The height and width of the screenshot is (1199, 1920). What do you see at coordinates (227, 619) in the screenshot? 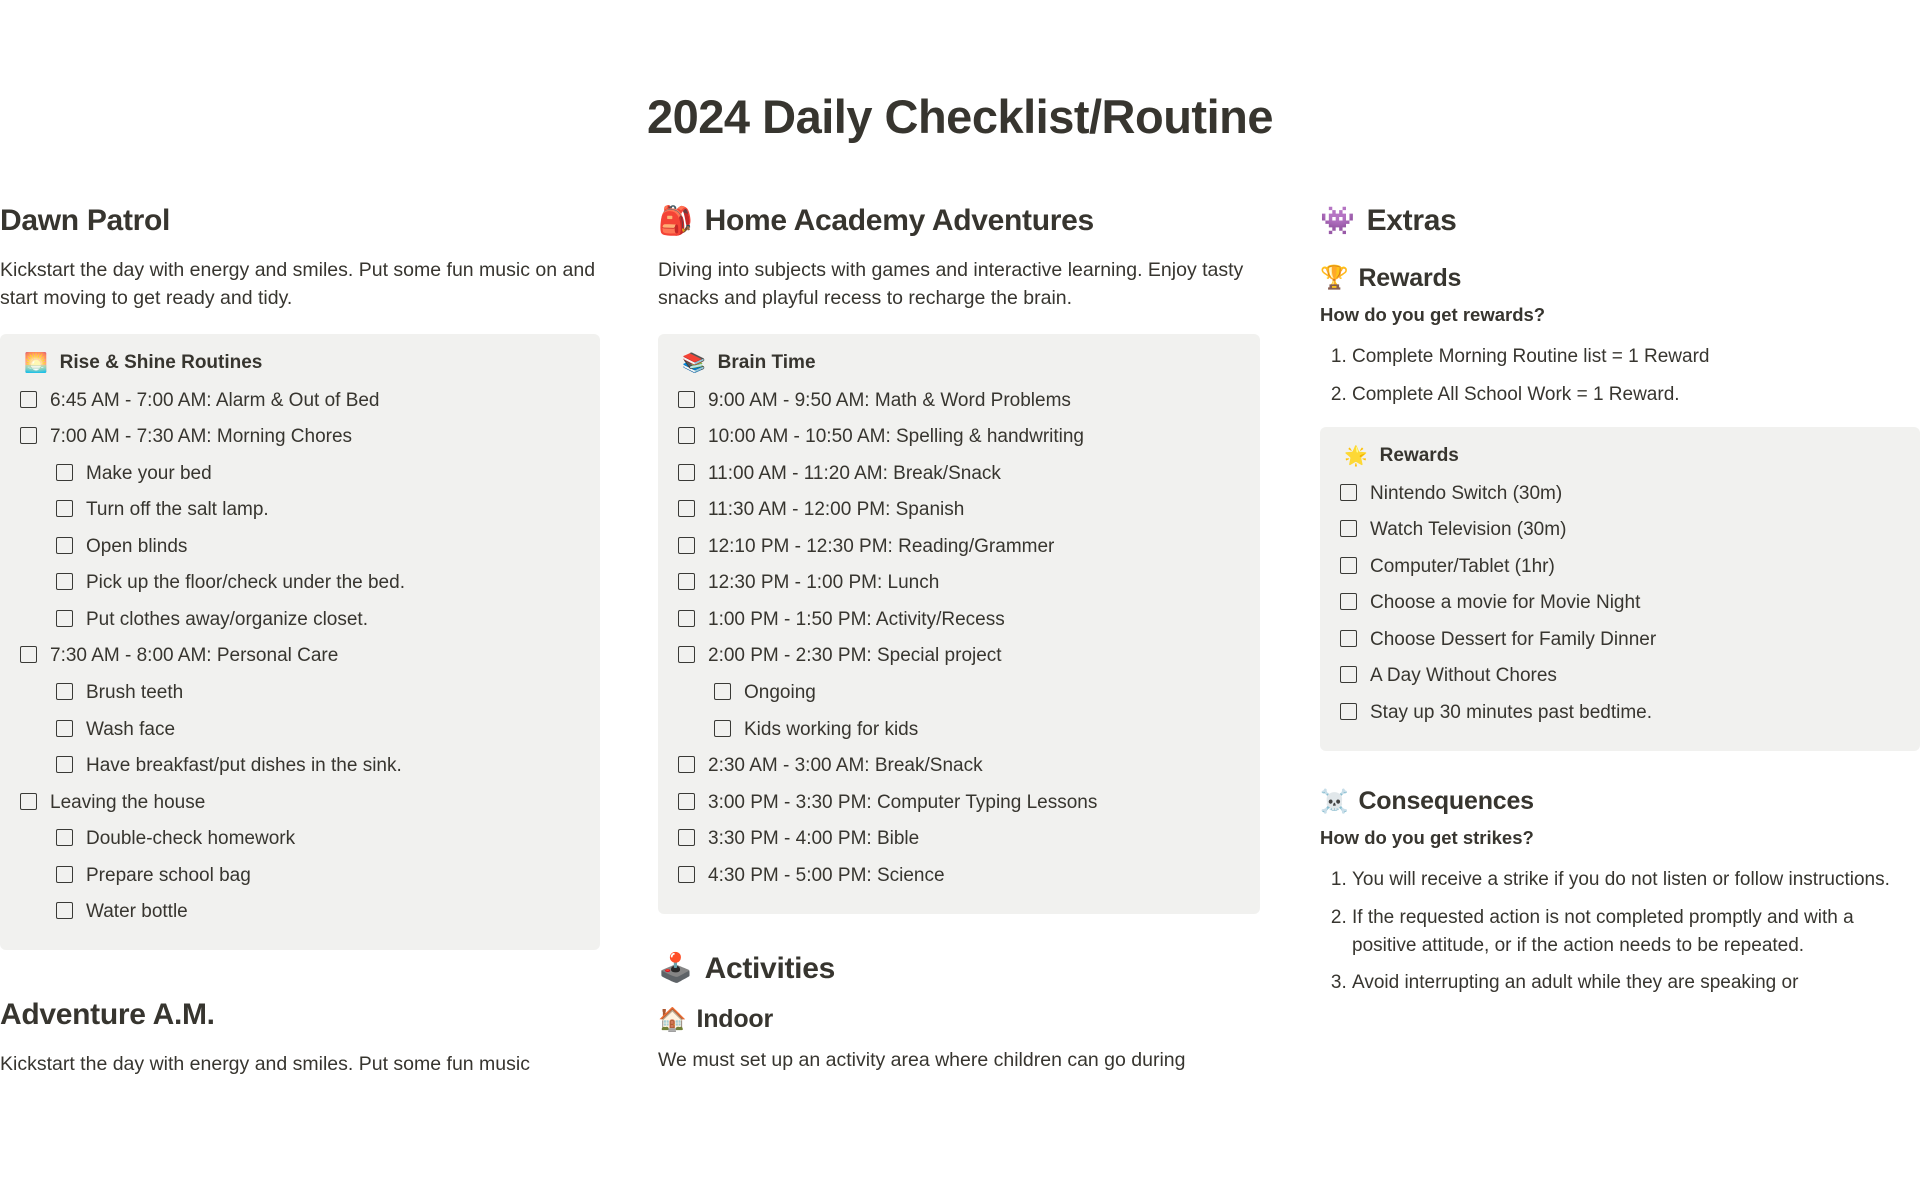
I see `checklist-item-label: Put clothes away/organize closet.` at bounding box center [227, 619].